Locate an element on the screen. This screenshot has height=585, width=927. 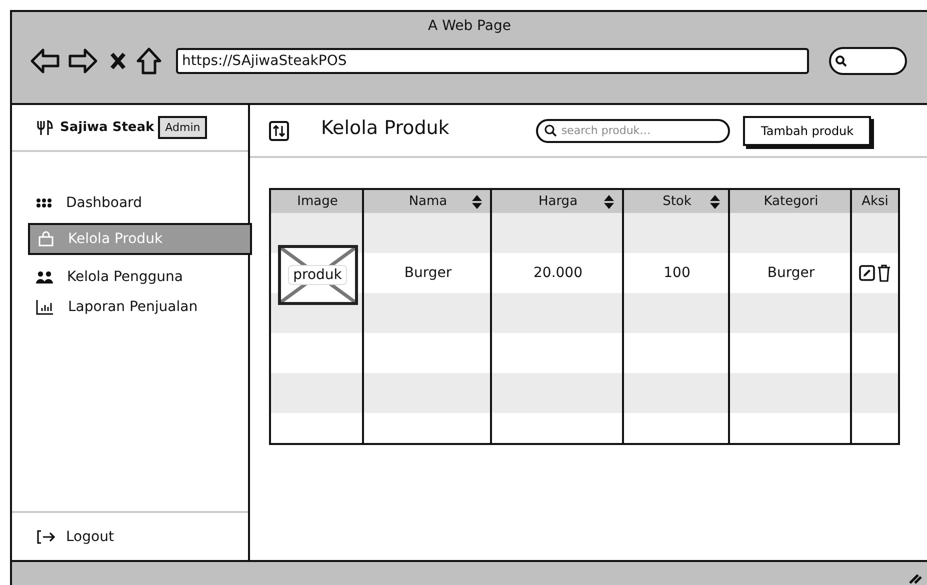
trash-icon is located at coordinates (884, 273).